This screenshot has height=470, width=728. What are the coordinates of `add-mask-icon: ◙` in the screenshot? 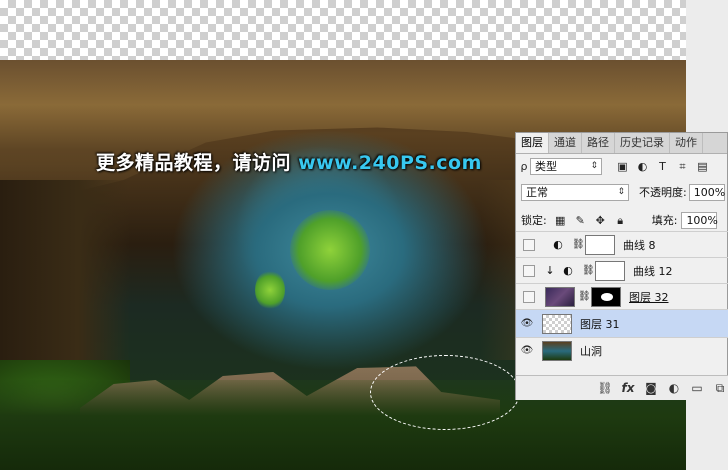 It's located at (651, 388).